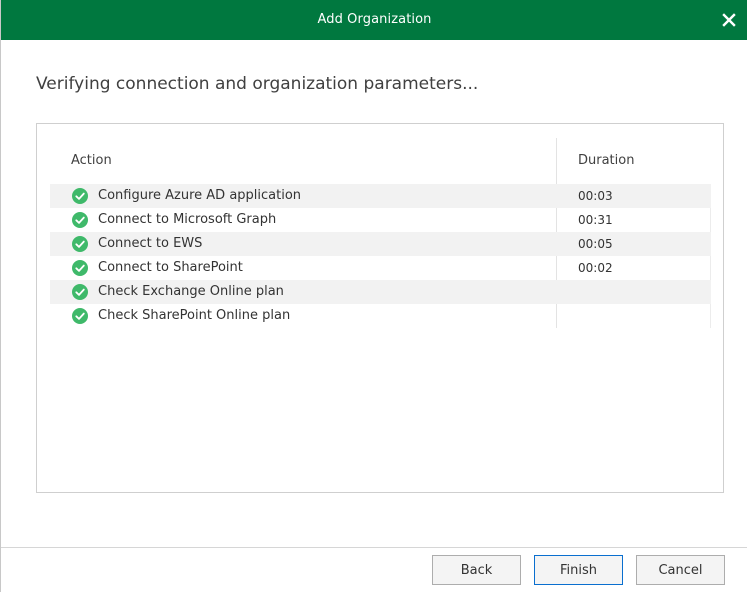  Describe the element at coordinates (606, 160) in the screenshot. I see `column-header-duration: Duration` at that location.